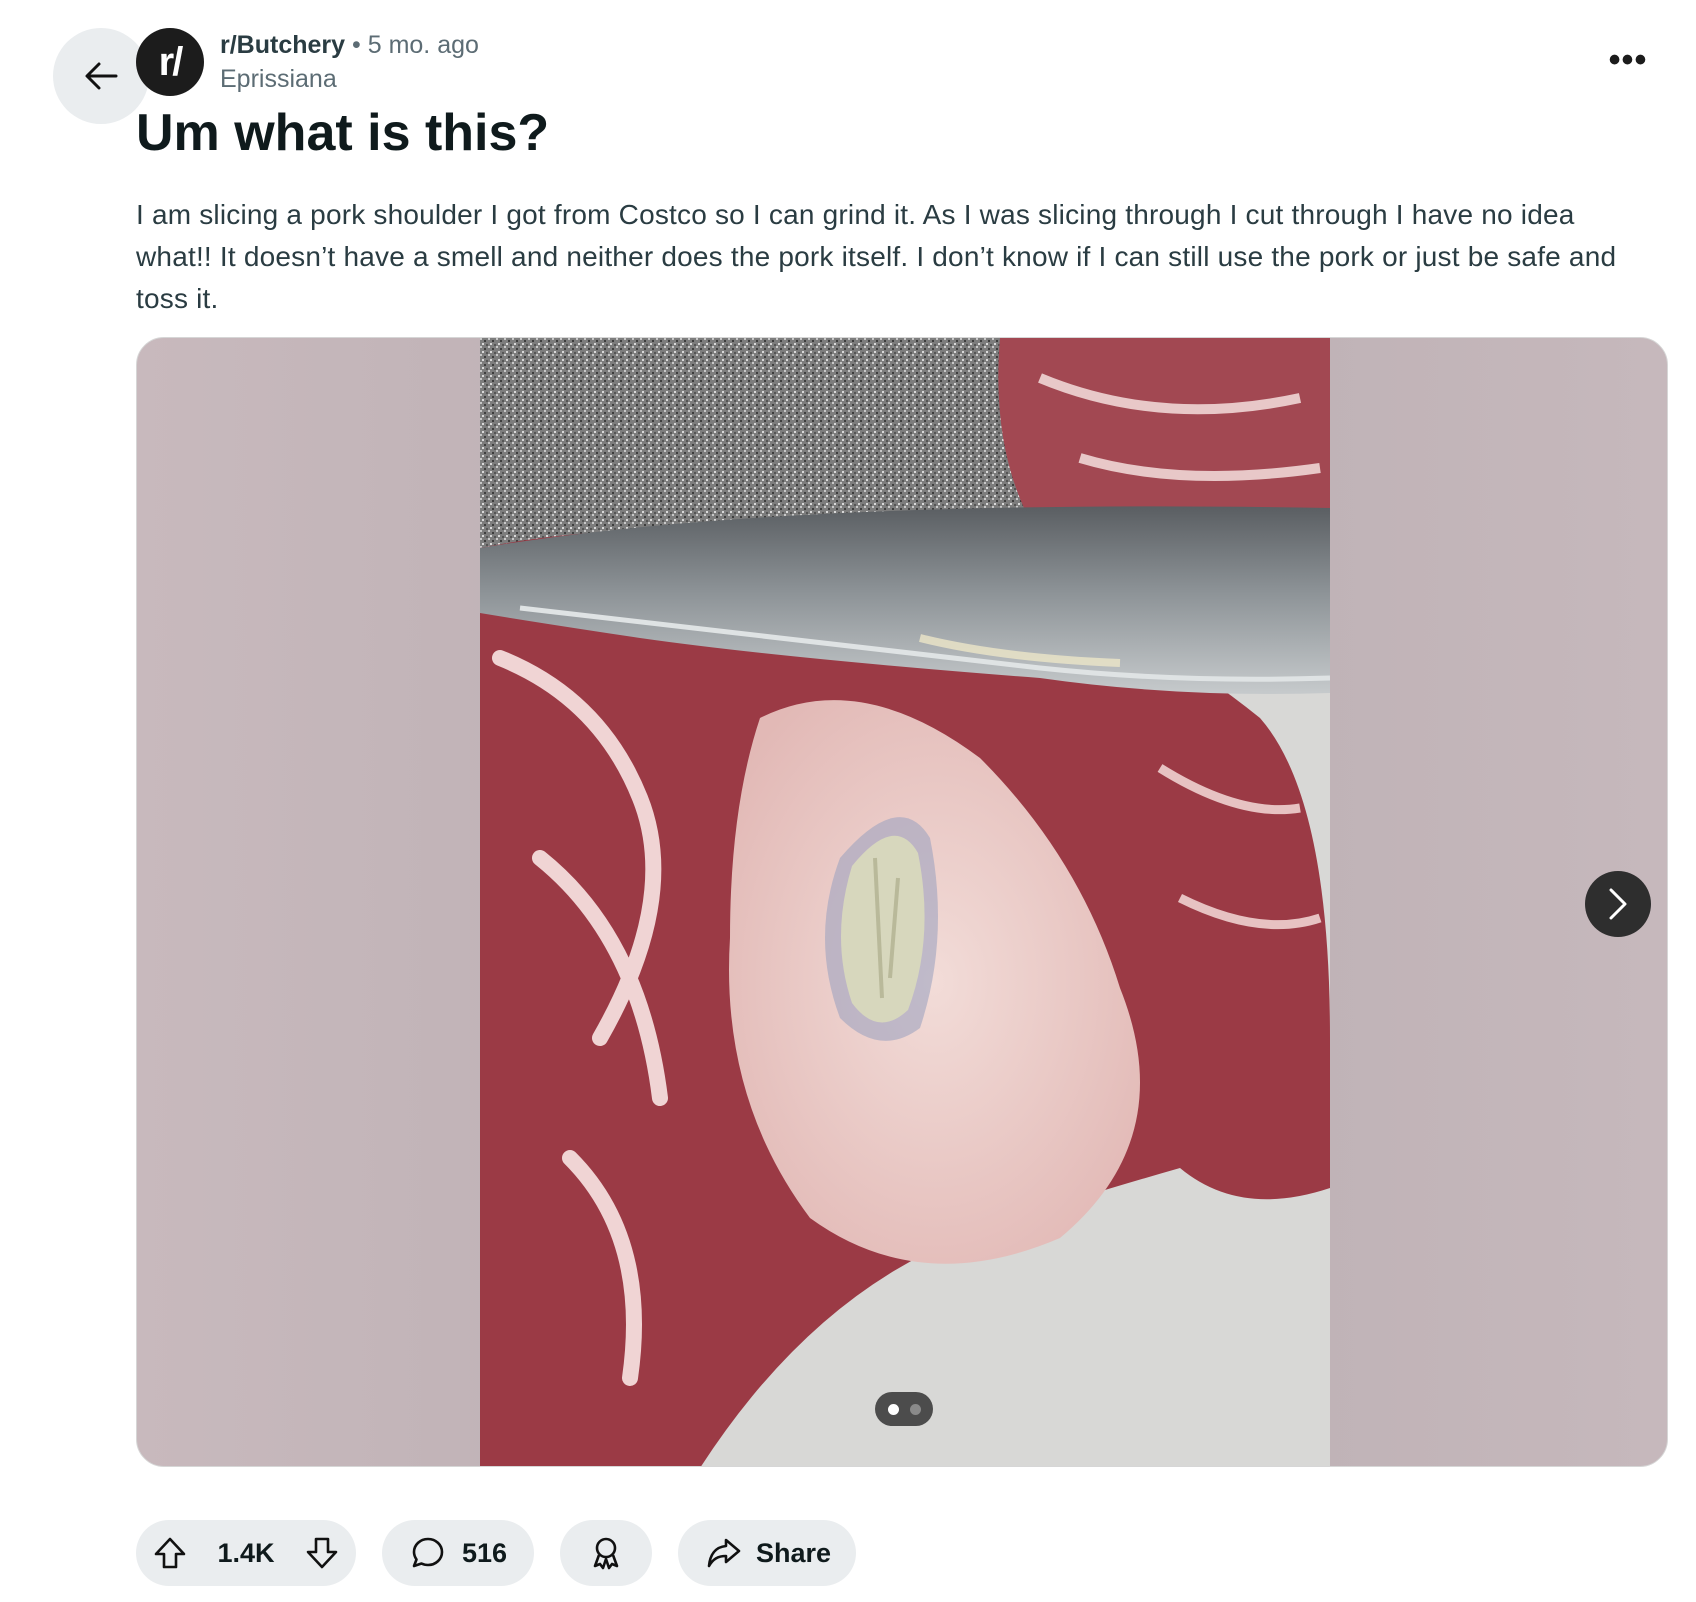 The image size is (1696, 1602). I want to click on subreddit-avatar: r/, so click(170, 62).